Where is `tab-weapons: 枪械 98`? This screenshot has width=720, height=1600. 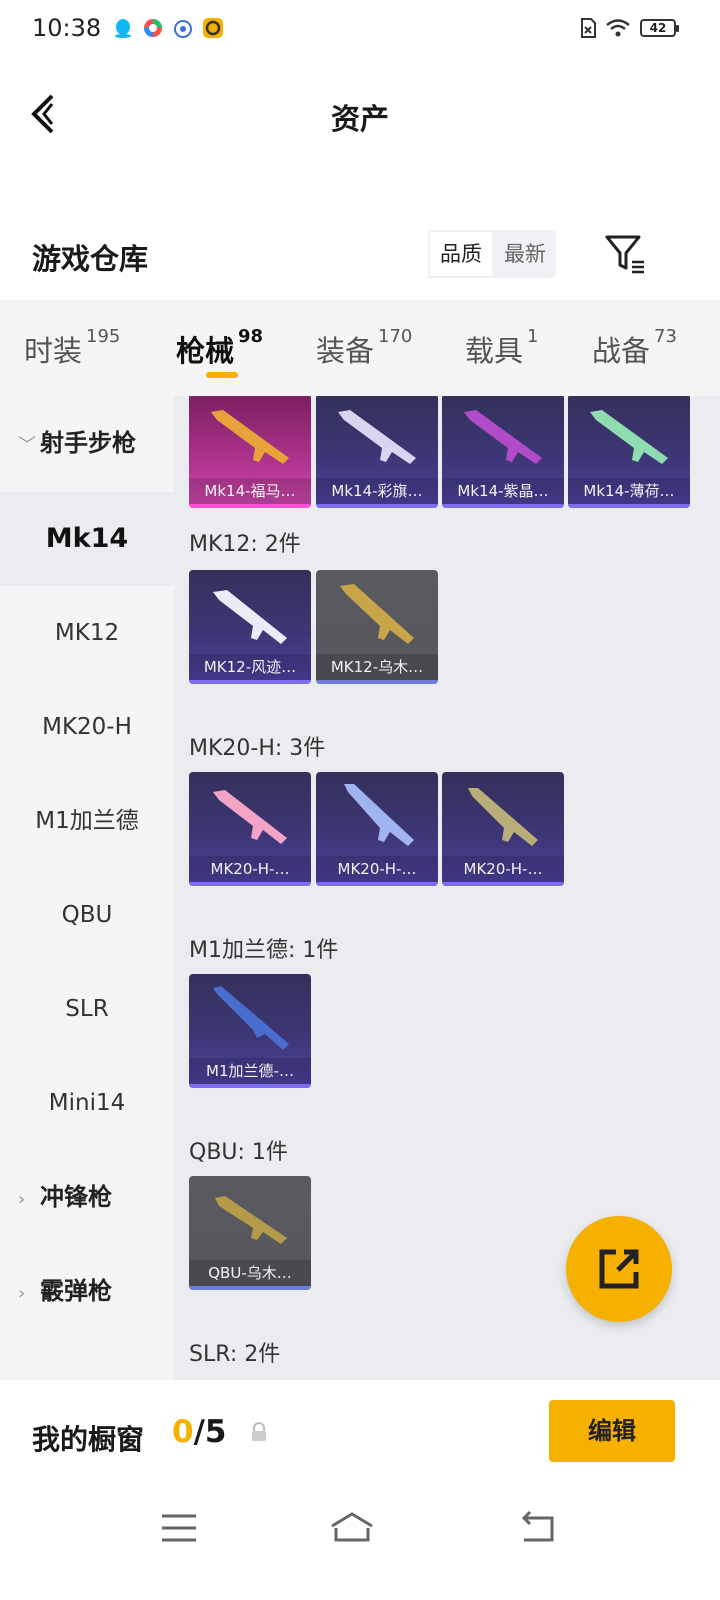
tab-weapons: 枪械 98 is located at coordinates (219, 348).